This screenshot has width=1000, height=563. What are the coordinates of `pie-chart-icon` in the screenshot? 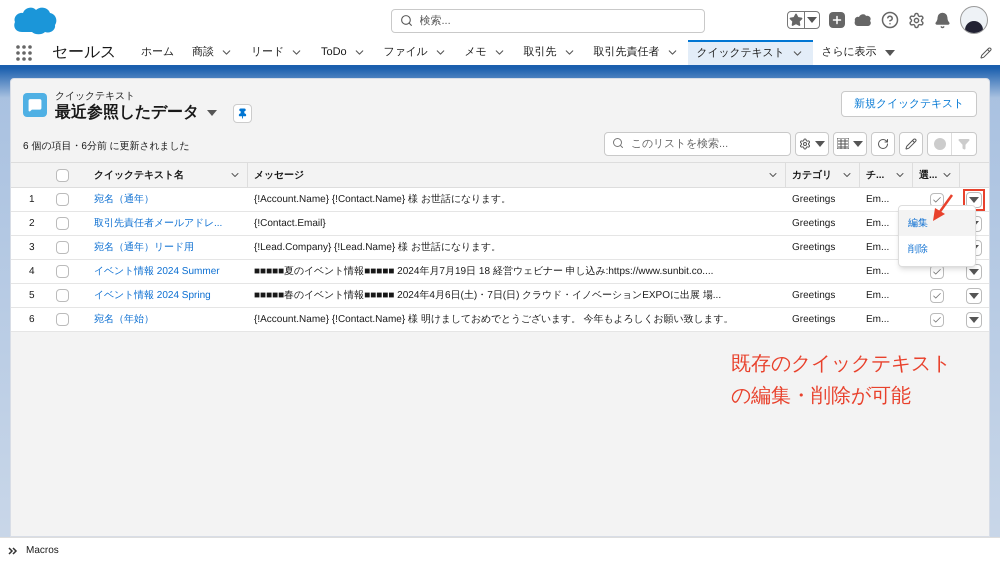 It's located at (940, 144).